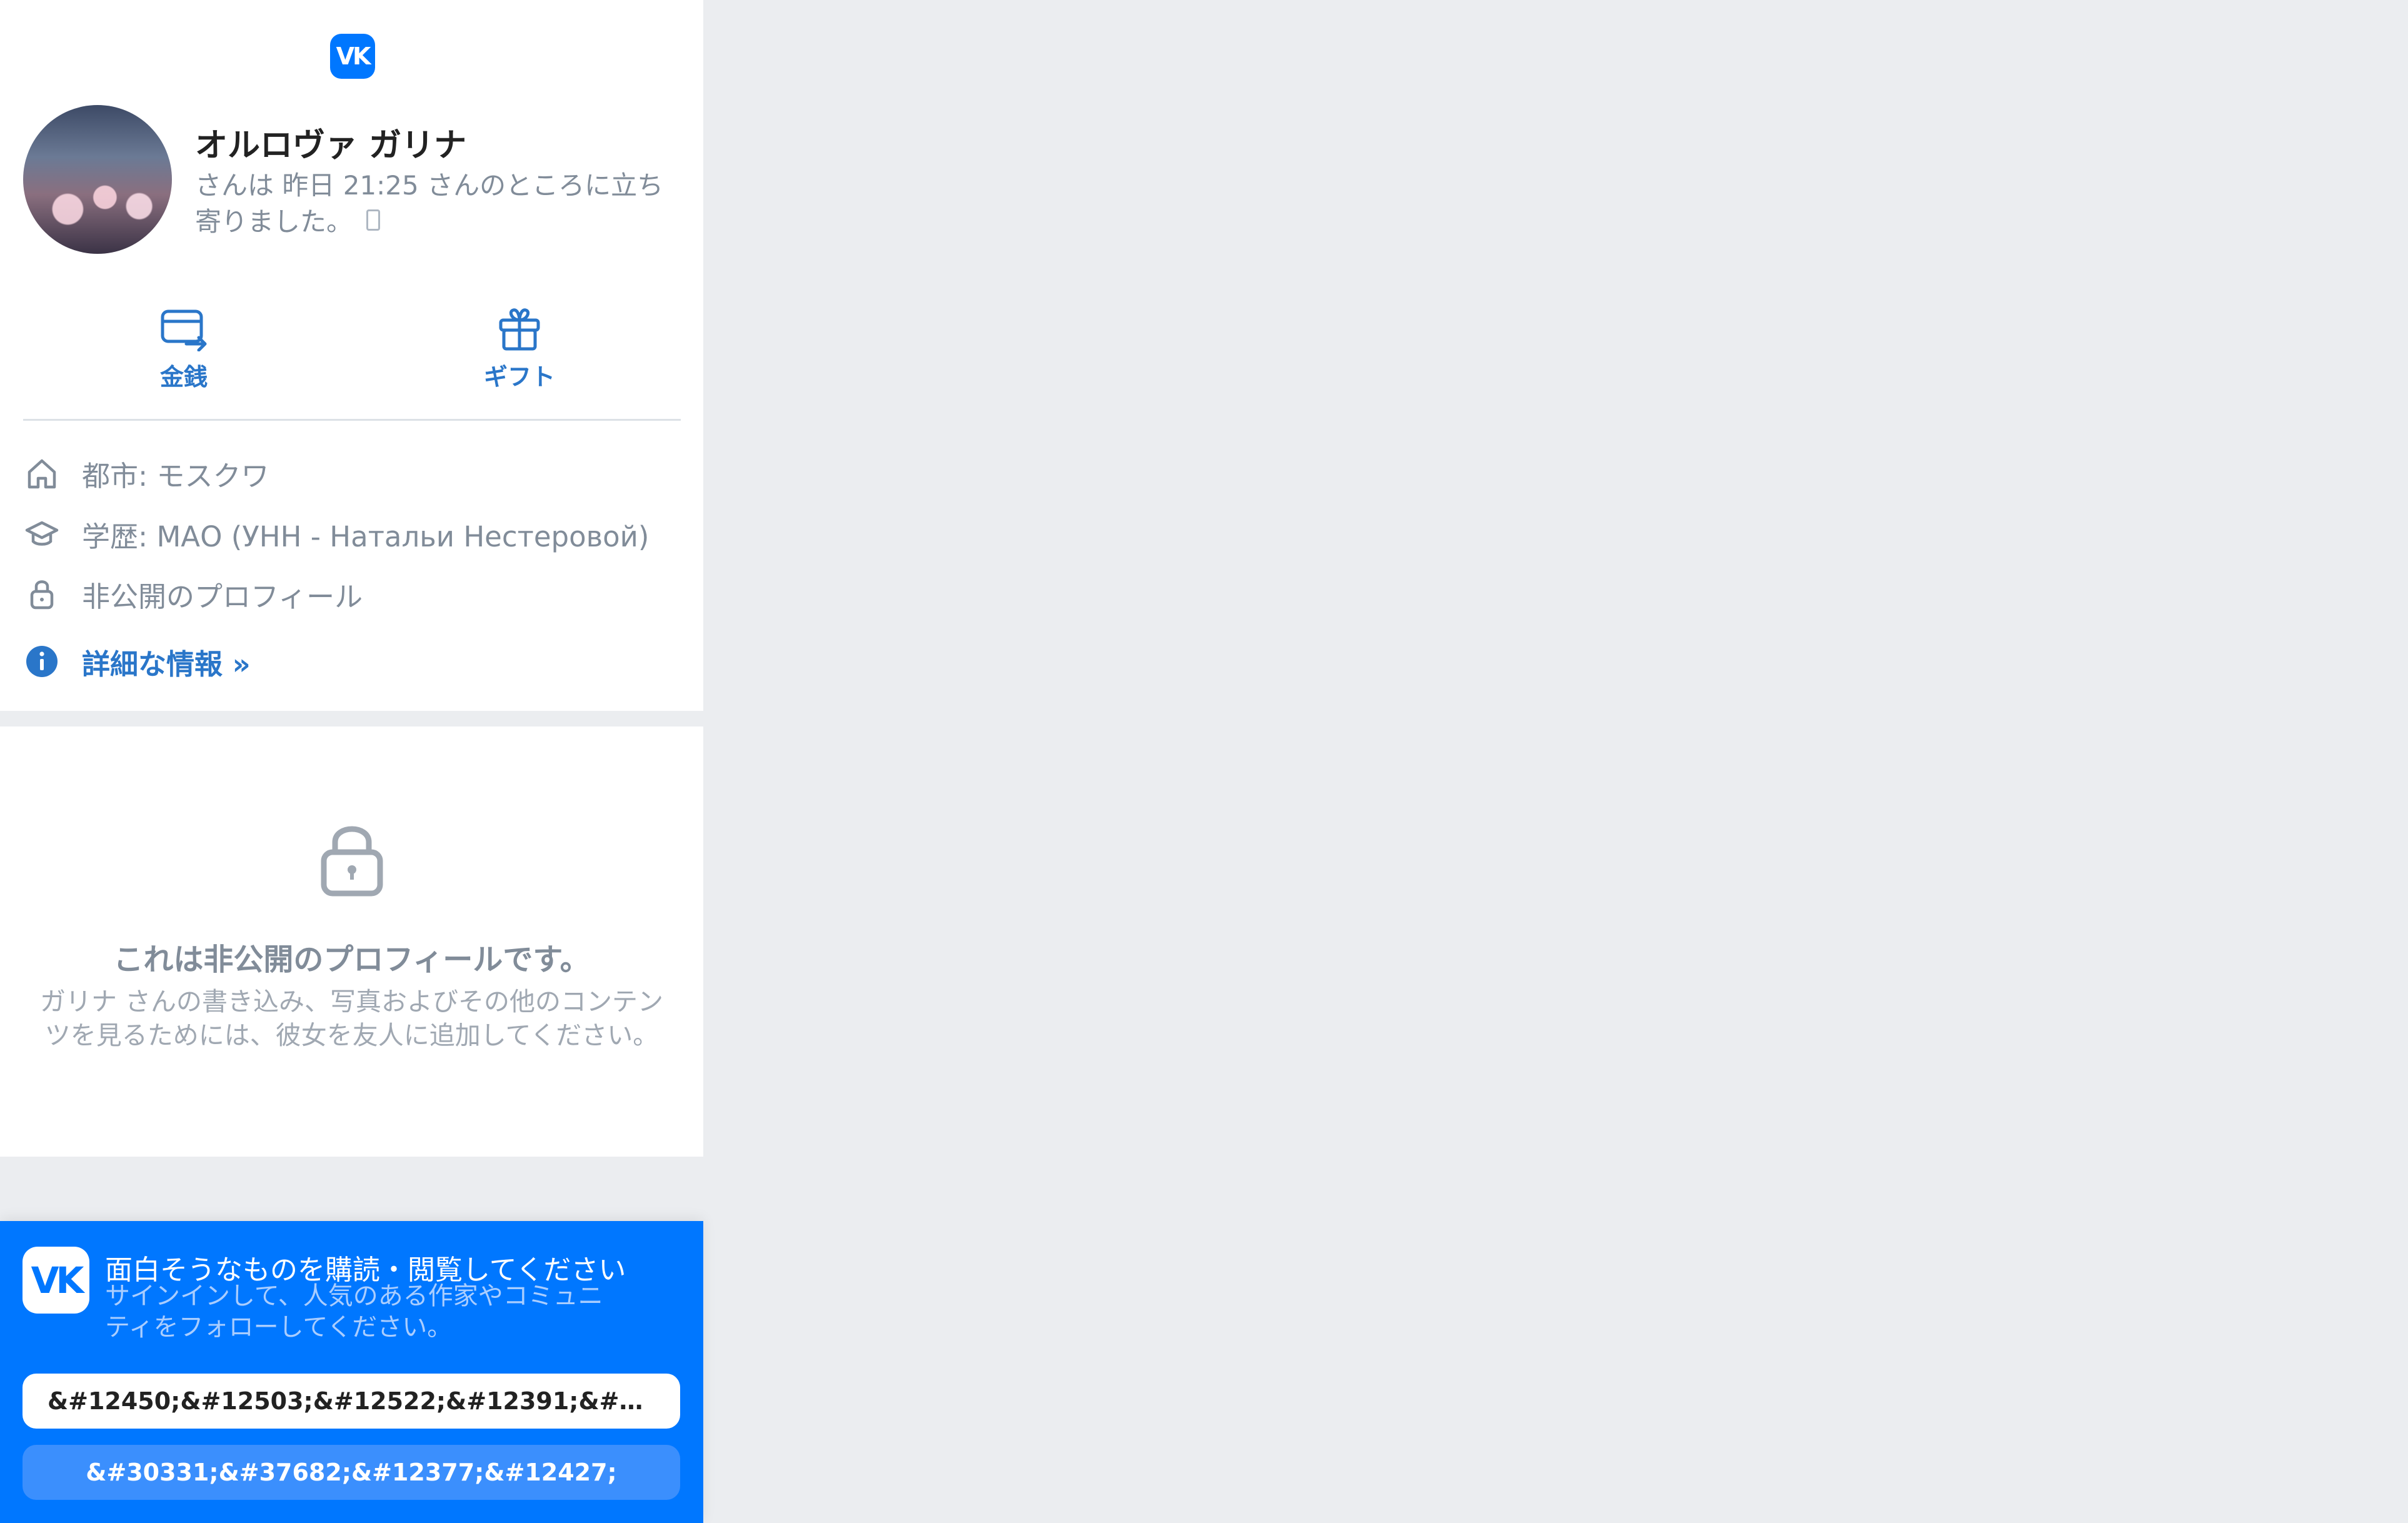  Describe the element at coordinates (97, 179) in the screenshot. I see `avatar` at that location.